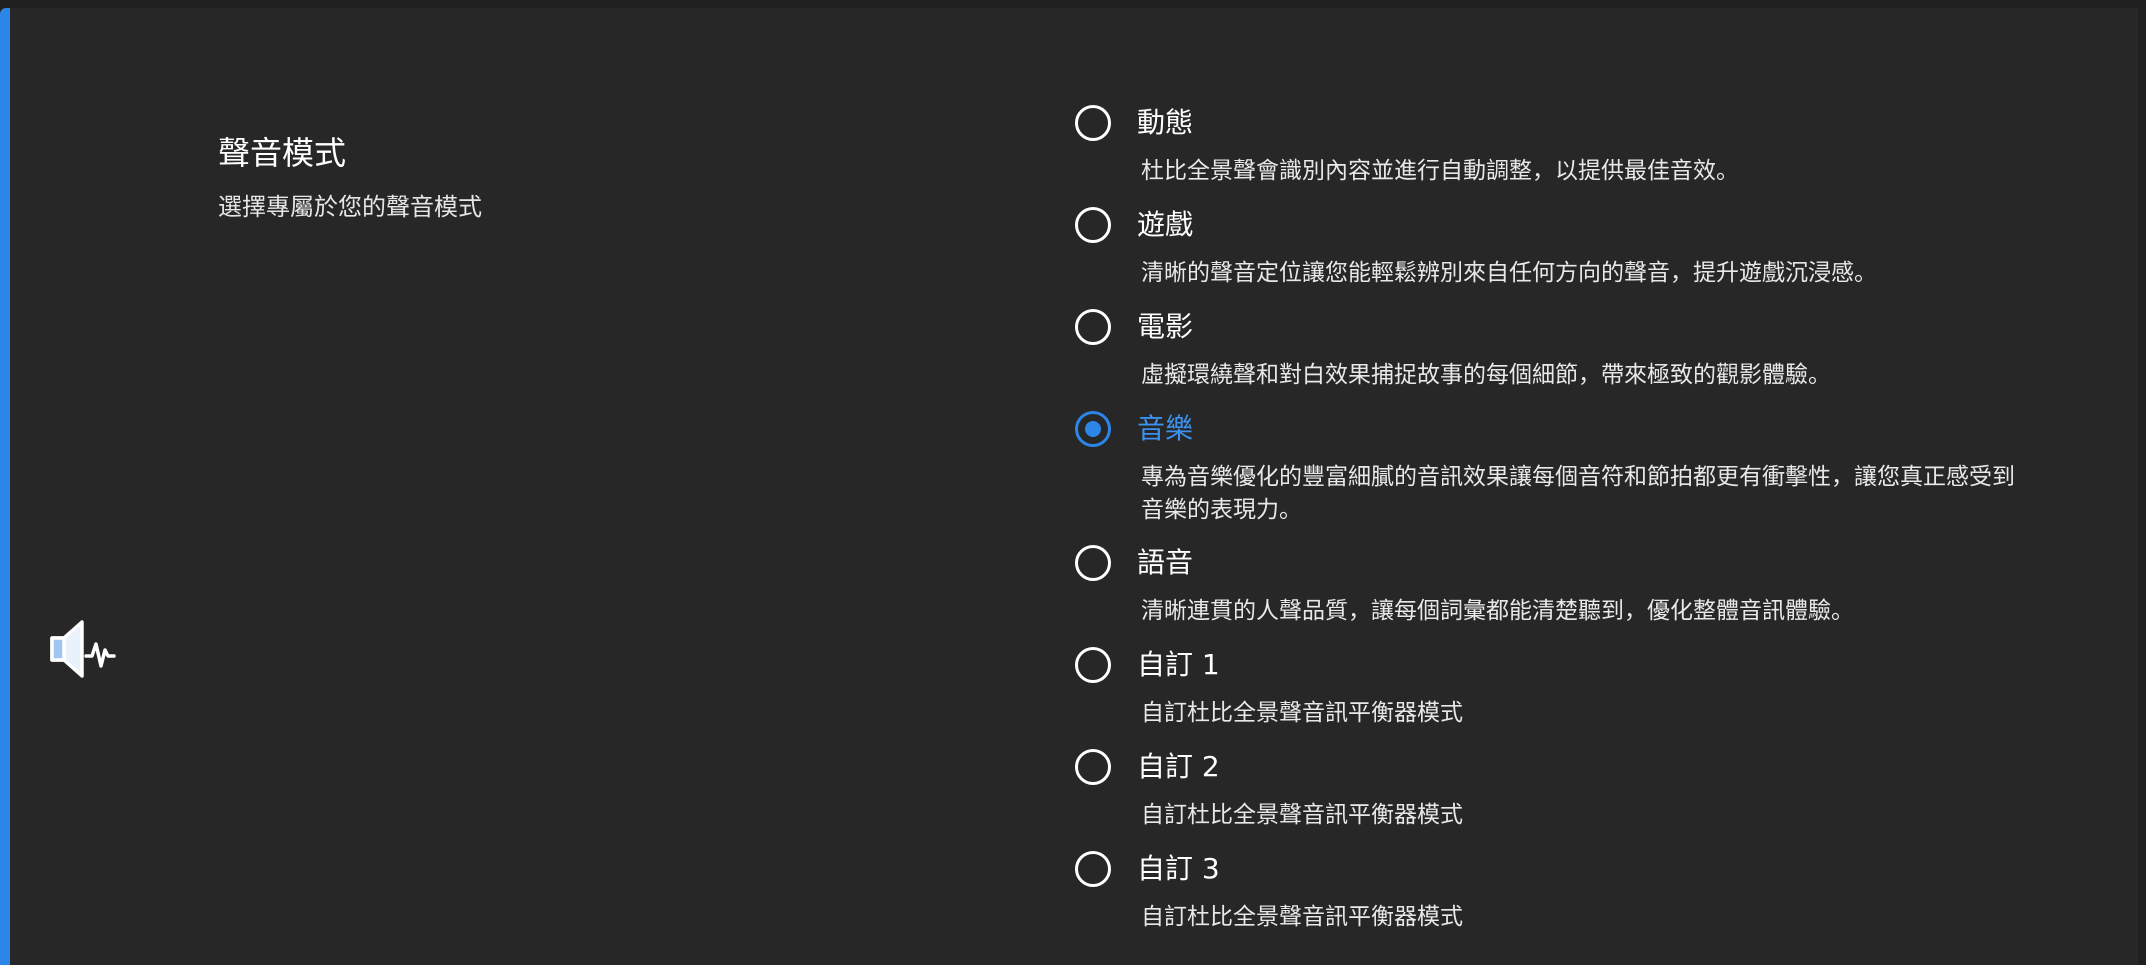 Image resolution: width=2146 pixels, height=965 pixels. Describe the element at coordinates (5, 486) in the screenshot. I see `accent-bar` at that location.